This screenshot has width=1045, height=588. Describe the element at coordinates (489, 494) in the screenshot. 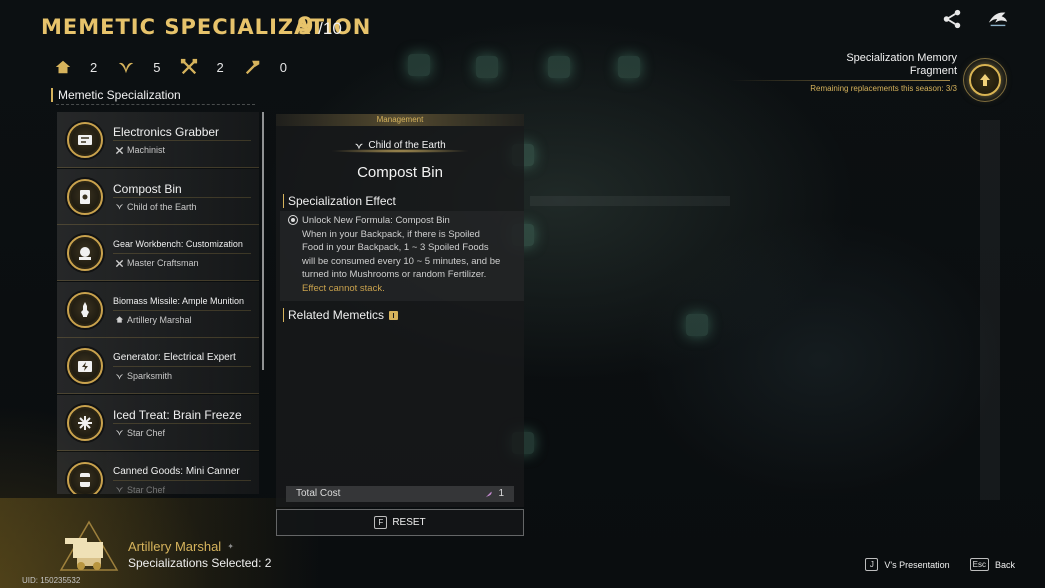

I see `feather-icon` at that location.